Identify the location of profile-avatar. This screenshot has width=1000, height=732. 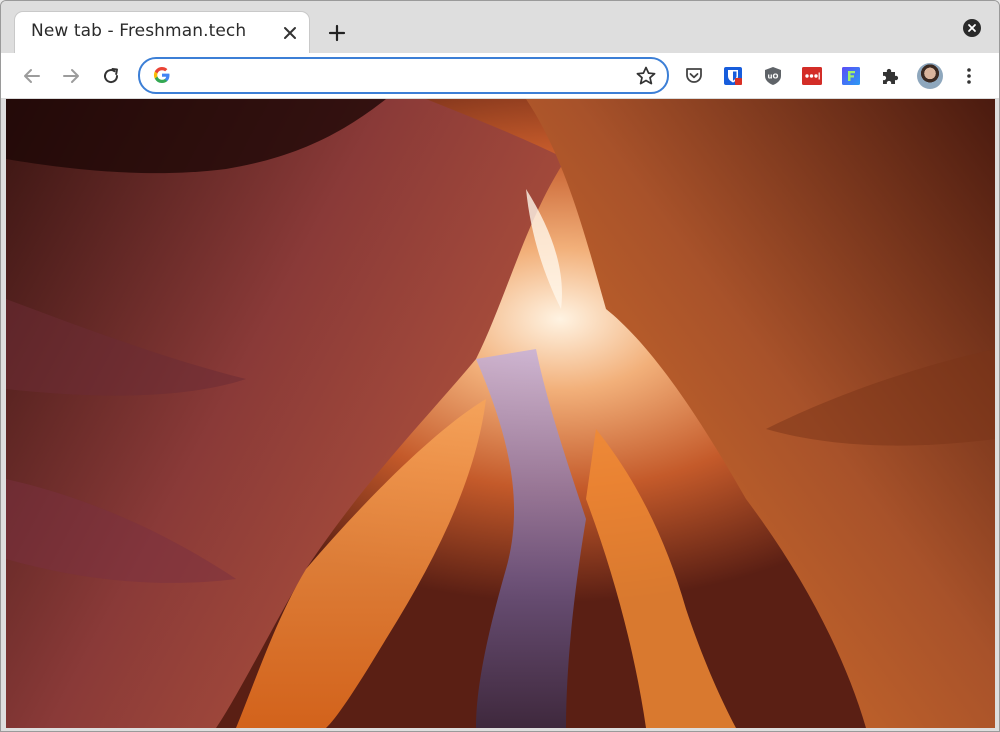
(930, 76).